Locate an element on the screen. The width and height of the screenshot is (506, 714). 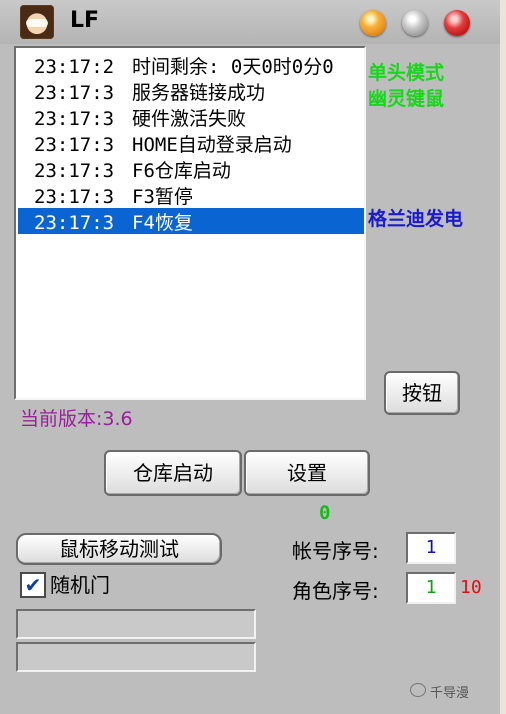
version-label: 当前版本:3.6 is located at coordinates (76, 419).